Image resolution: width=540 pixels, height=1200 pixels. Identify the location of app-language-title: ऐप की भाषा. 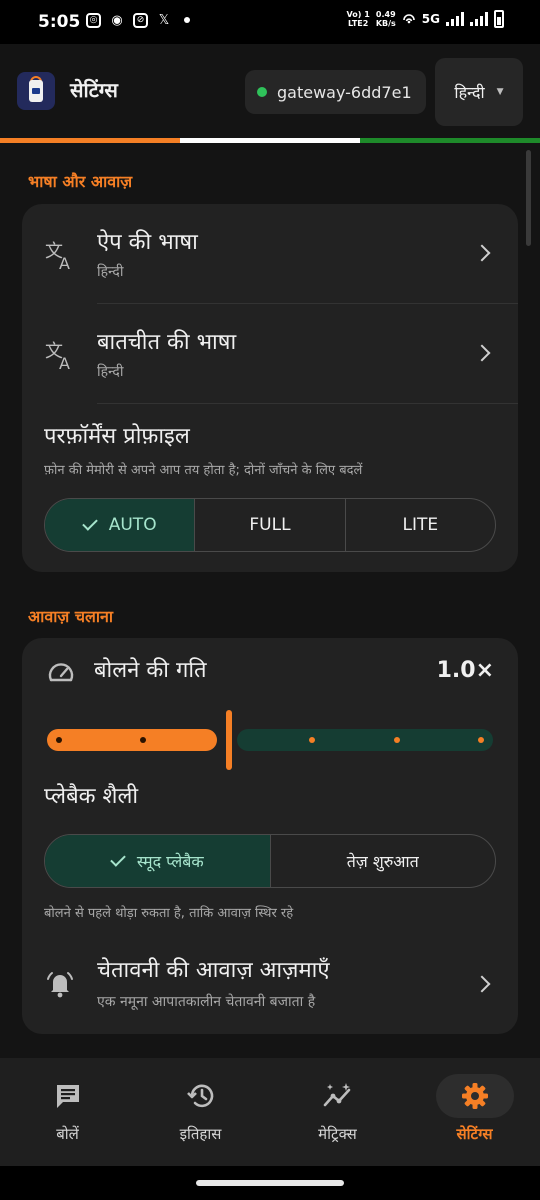
(147, 242).